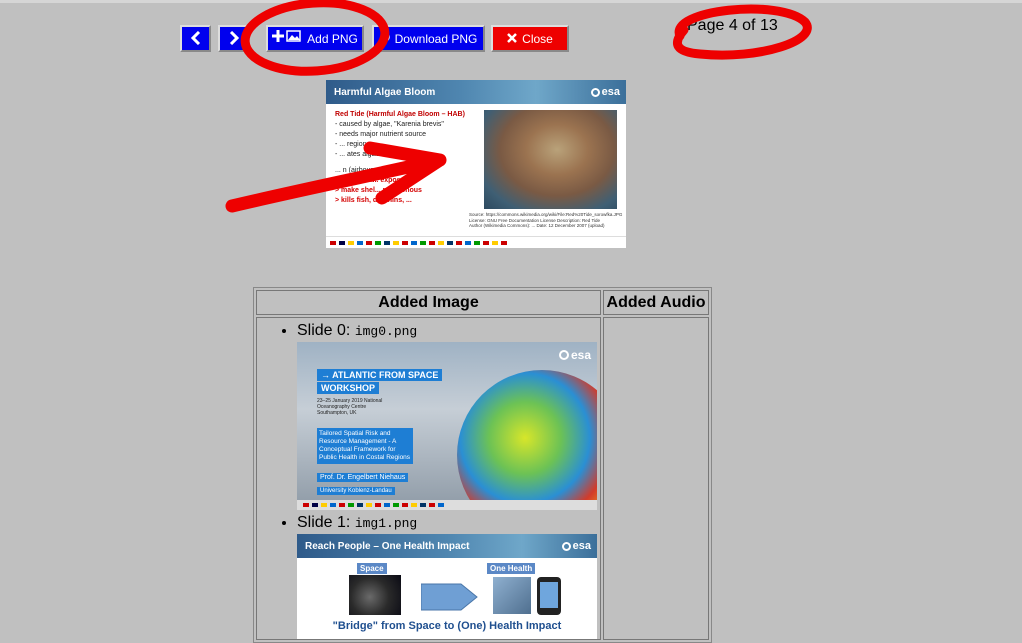  What do you see at coordinates (512, 595) in the screenshot?
I see `hospital-image` at bounding box center [512, 595].